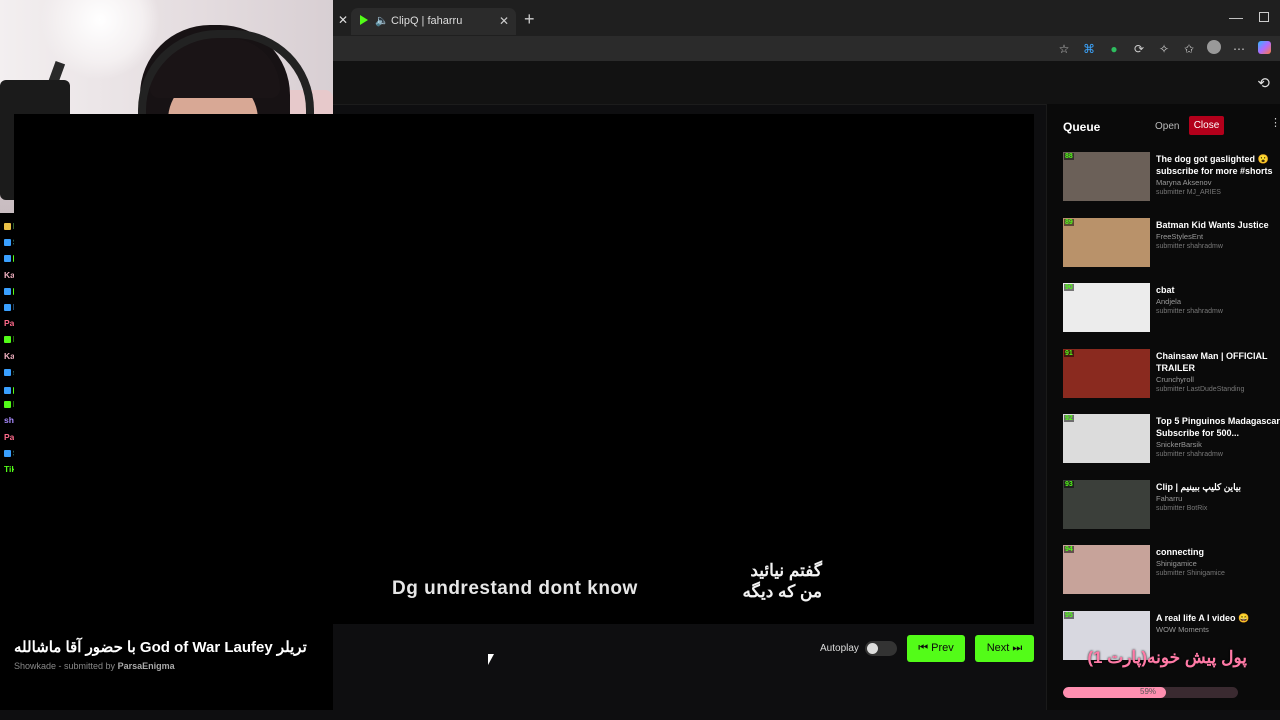 This screenshot has height=720, width=1280. I want to click on queue-number: 95, so click(1069, 615).